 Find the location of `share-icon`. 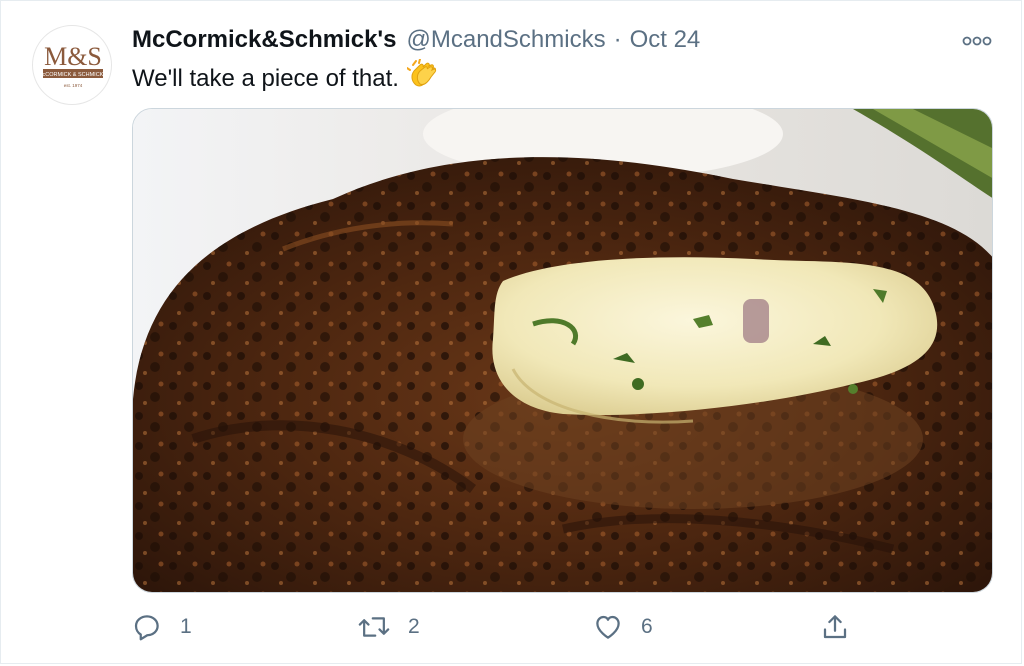

share-icon is located at coordinates (835, 627).